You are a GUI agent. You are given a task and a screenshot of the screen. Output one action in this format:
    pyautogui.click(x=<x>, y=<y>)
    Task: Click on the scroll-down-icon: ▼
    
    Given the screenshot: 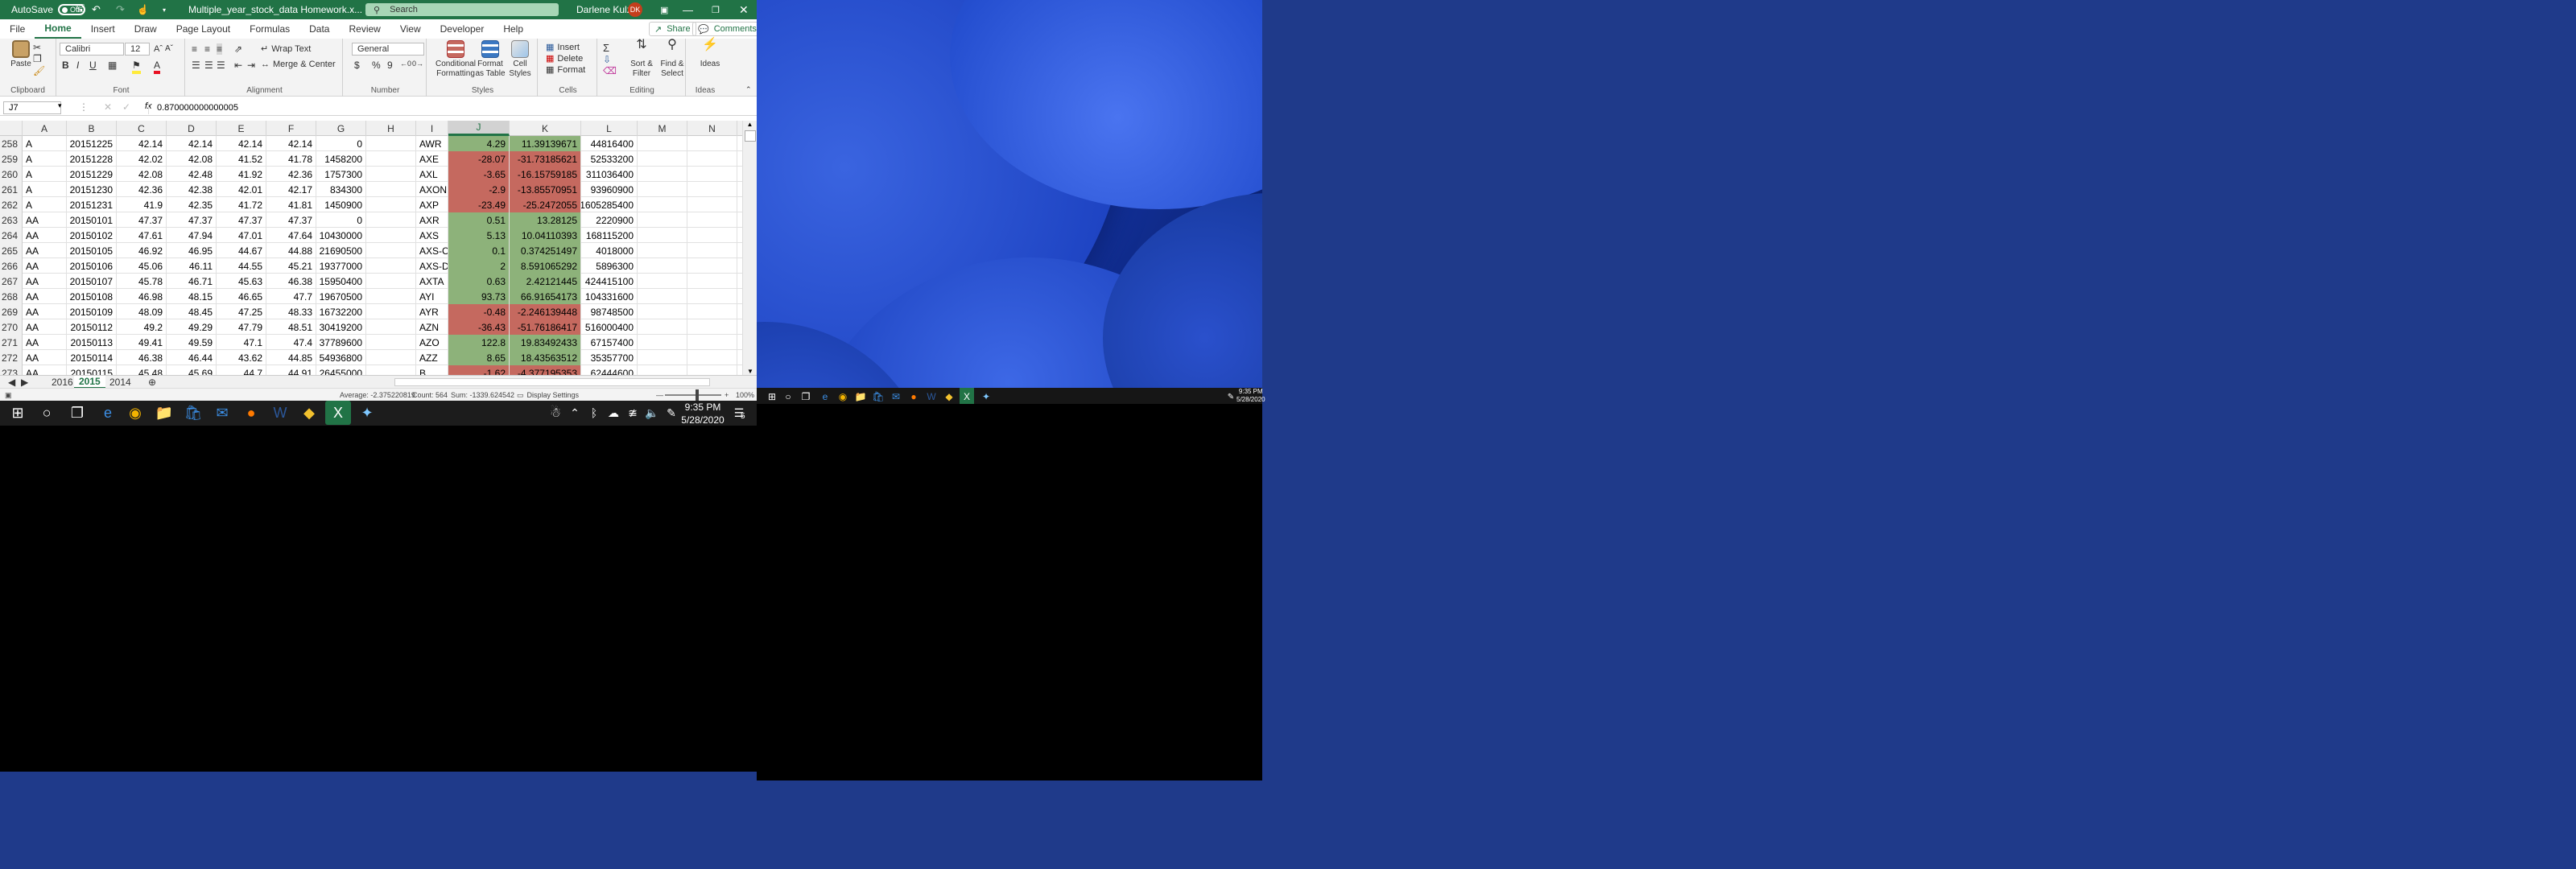 What is the action you would take?
    pyautogui.click(x=750, y=371)
    